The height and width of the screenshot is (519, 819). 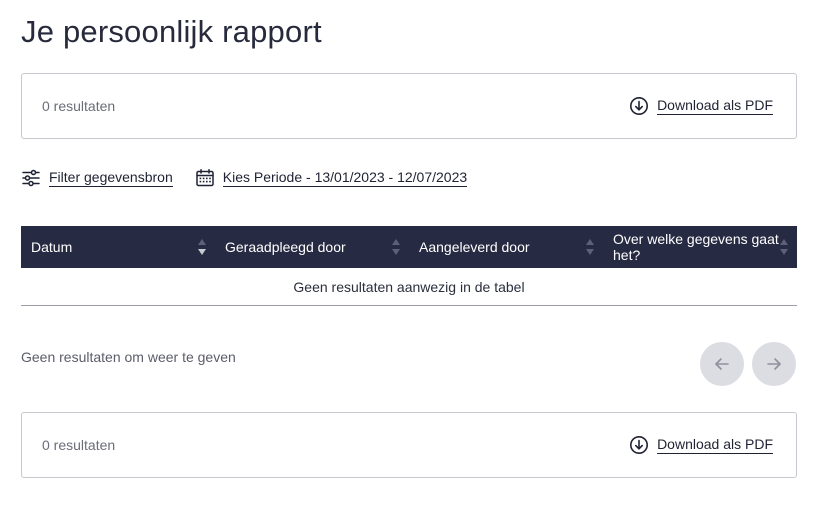 I want to click on column-header-datum: Datum, so click(x=118, y=247).